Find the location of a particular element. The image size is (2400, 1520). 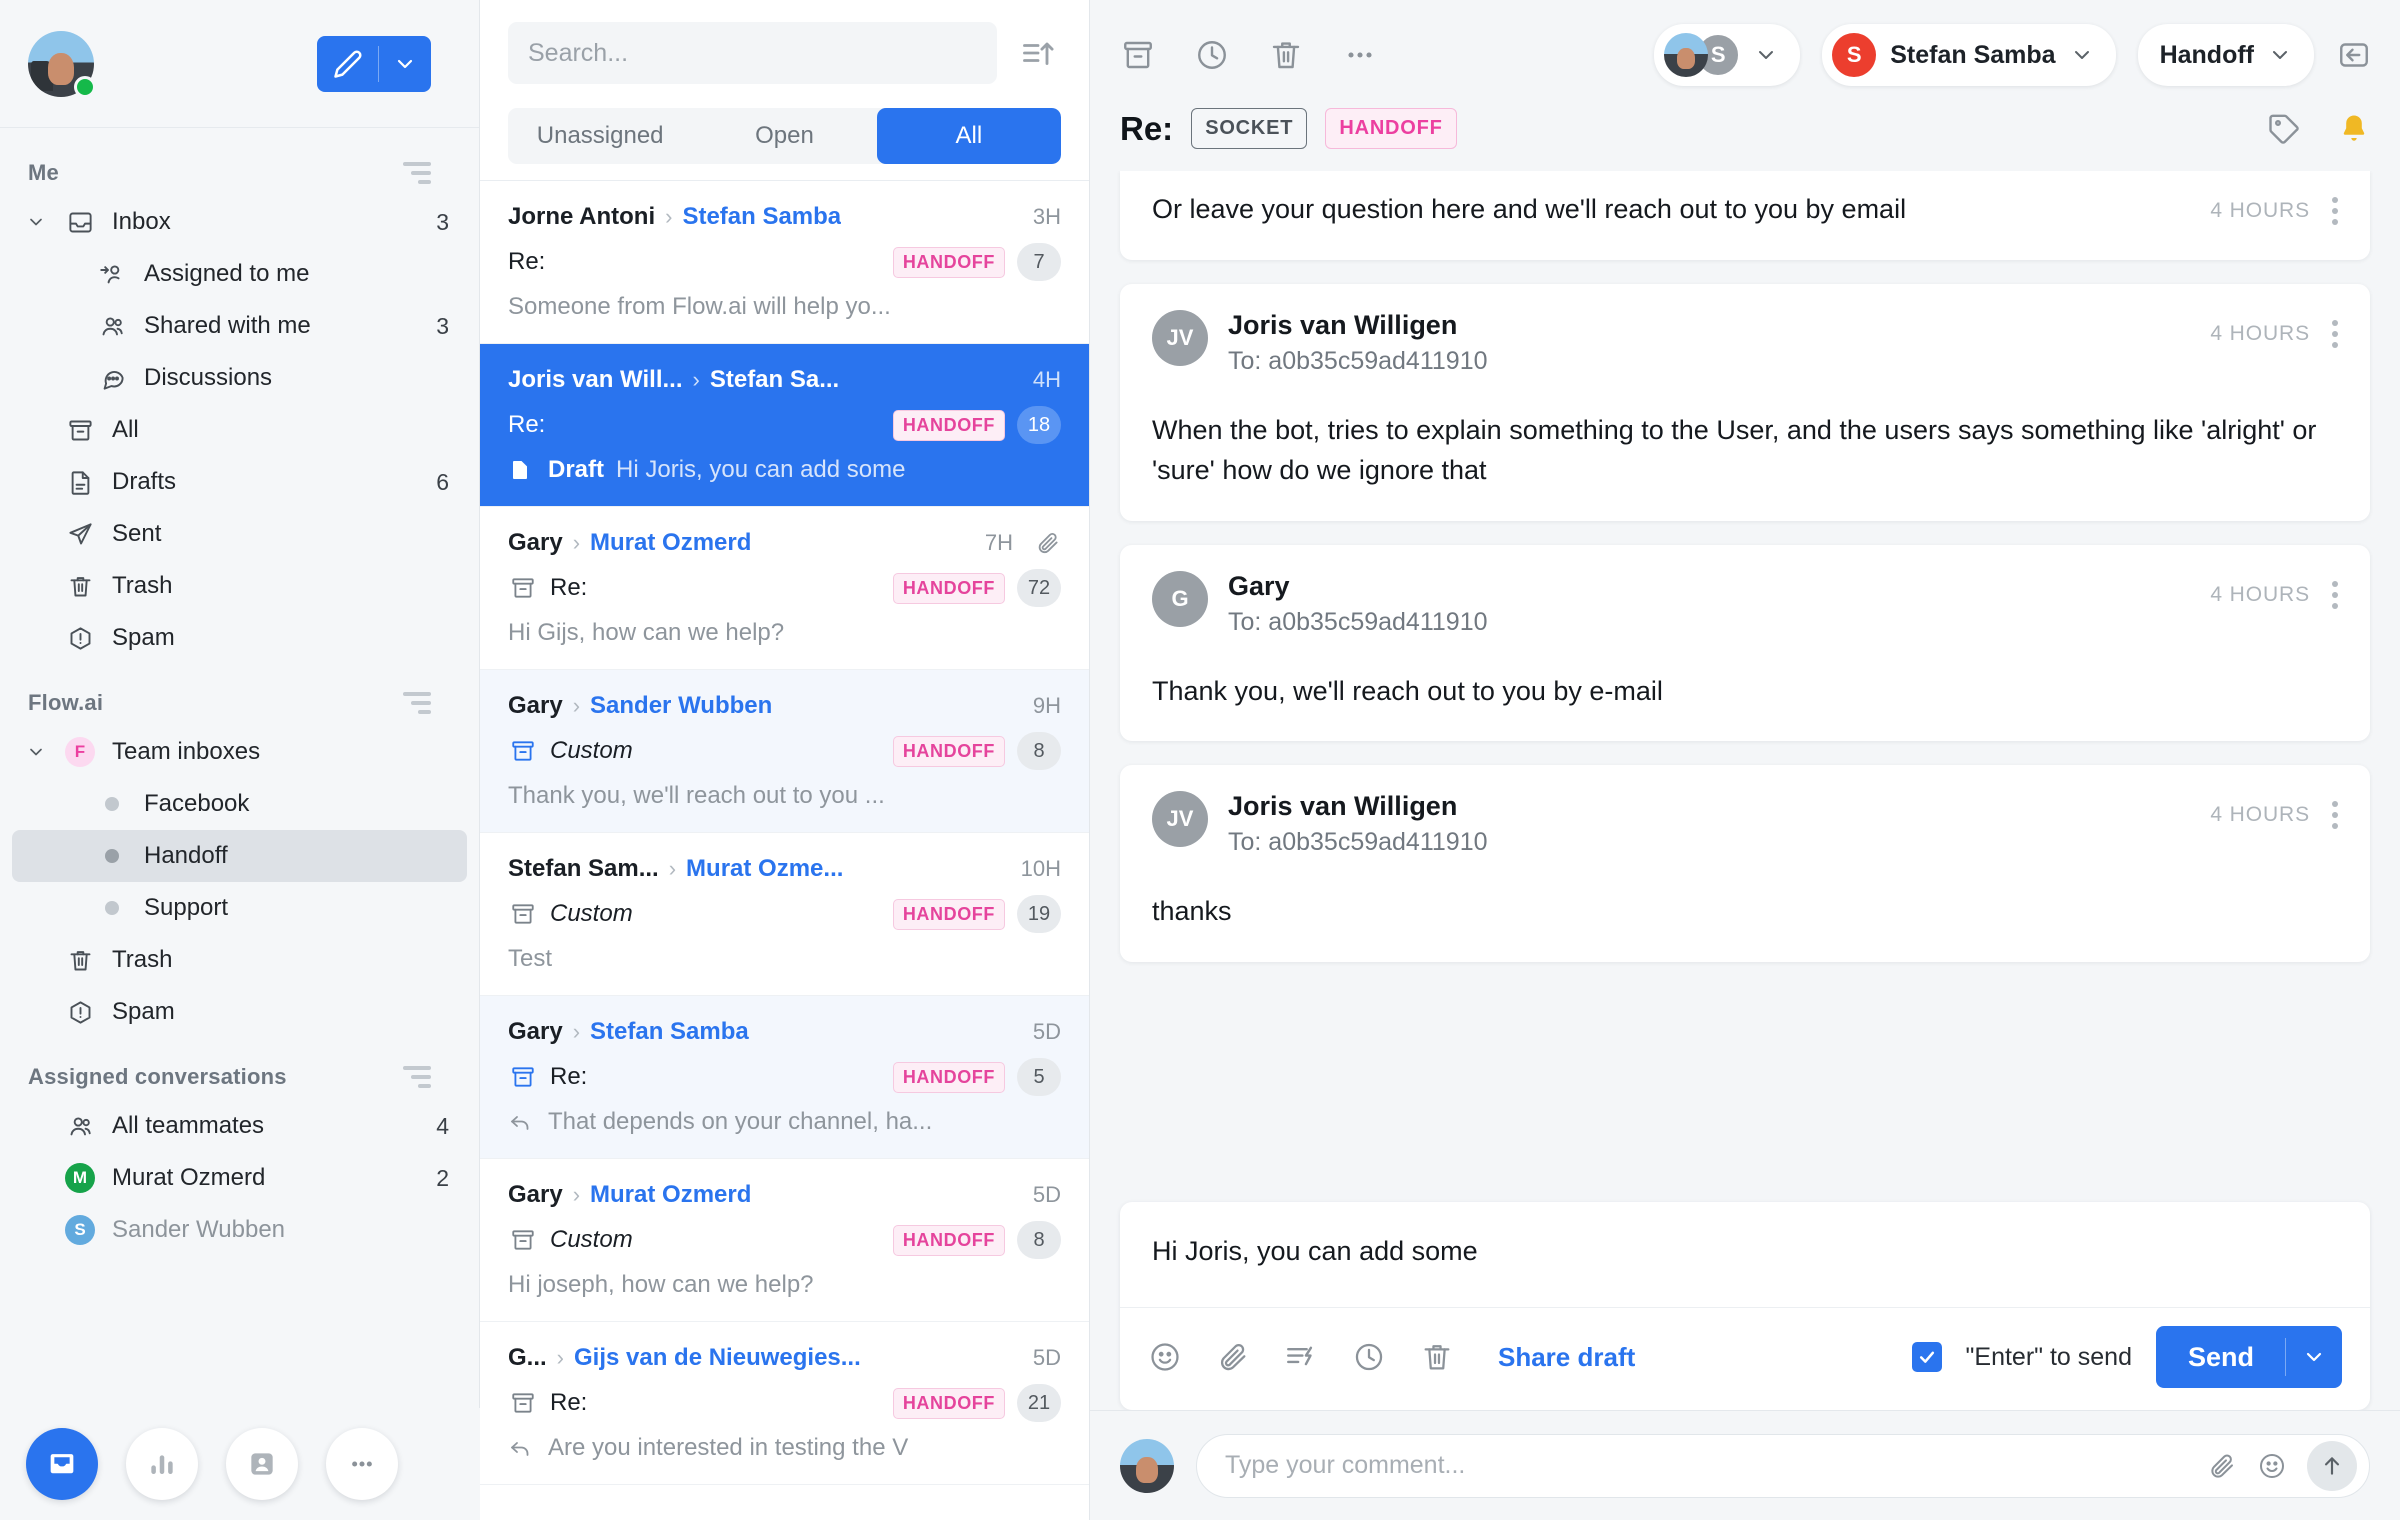

emoji-button is located at coordinates (1165, 1357).